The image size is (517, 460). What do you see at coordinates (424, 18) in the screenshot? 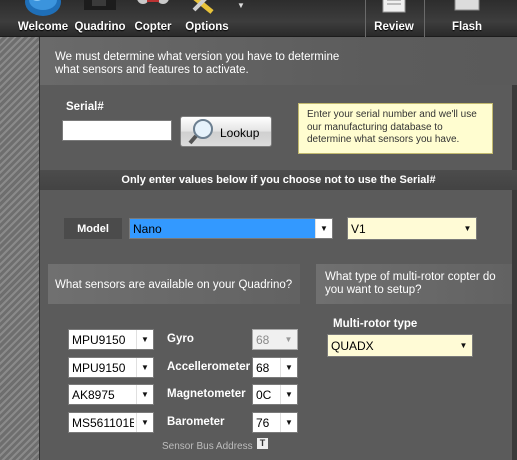
I see `toolbar-separator` at bounding box center [424, 18].